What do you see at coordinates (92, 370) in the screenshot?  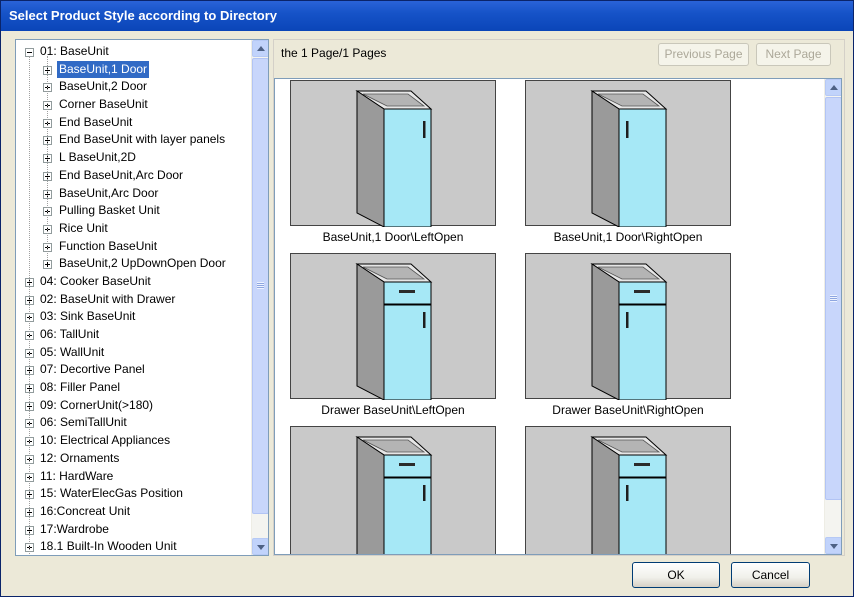 I see `tree-item-label: 07: Decortive Panel` at bounding box center [92, 370].